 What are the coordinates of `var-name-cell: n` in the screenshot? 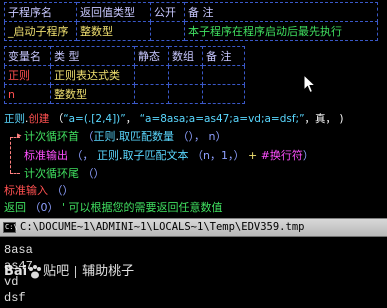 It's located at (27, 94).